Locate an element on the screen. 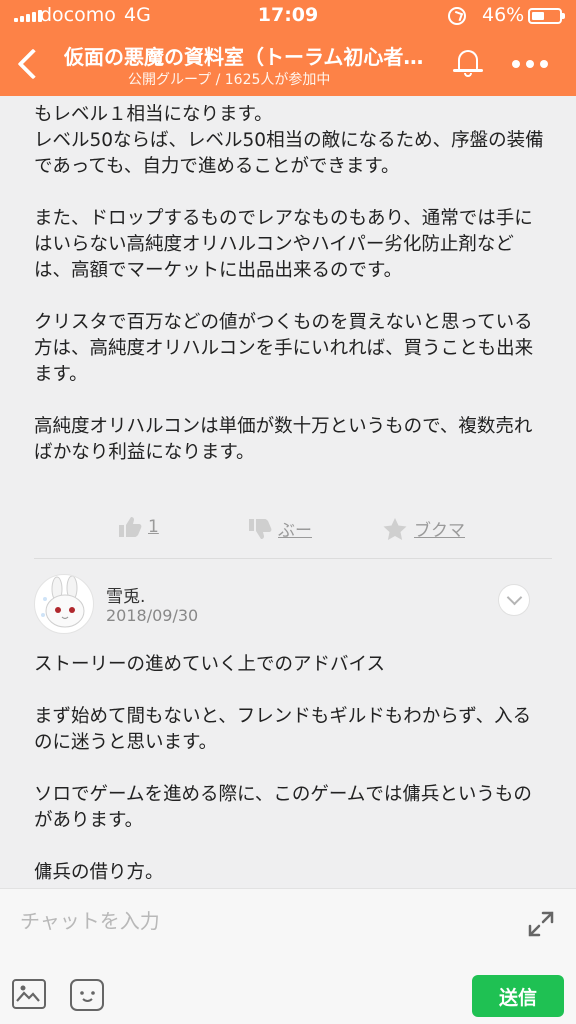 Image resolution: width=576 pixels, height=1024 pixels. comment-paragraph: 傭兵の借り方。 ①傭兵はパーティーから有料で借りる is located at coordinates (99, 872).